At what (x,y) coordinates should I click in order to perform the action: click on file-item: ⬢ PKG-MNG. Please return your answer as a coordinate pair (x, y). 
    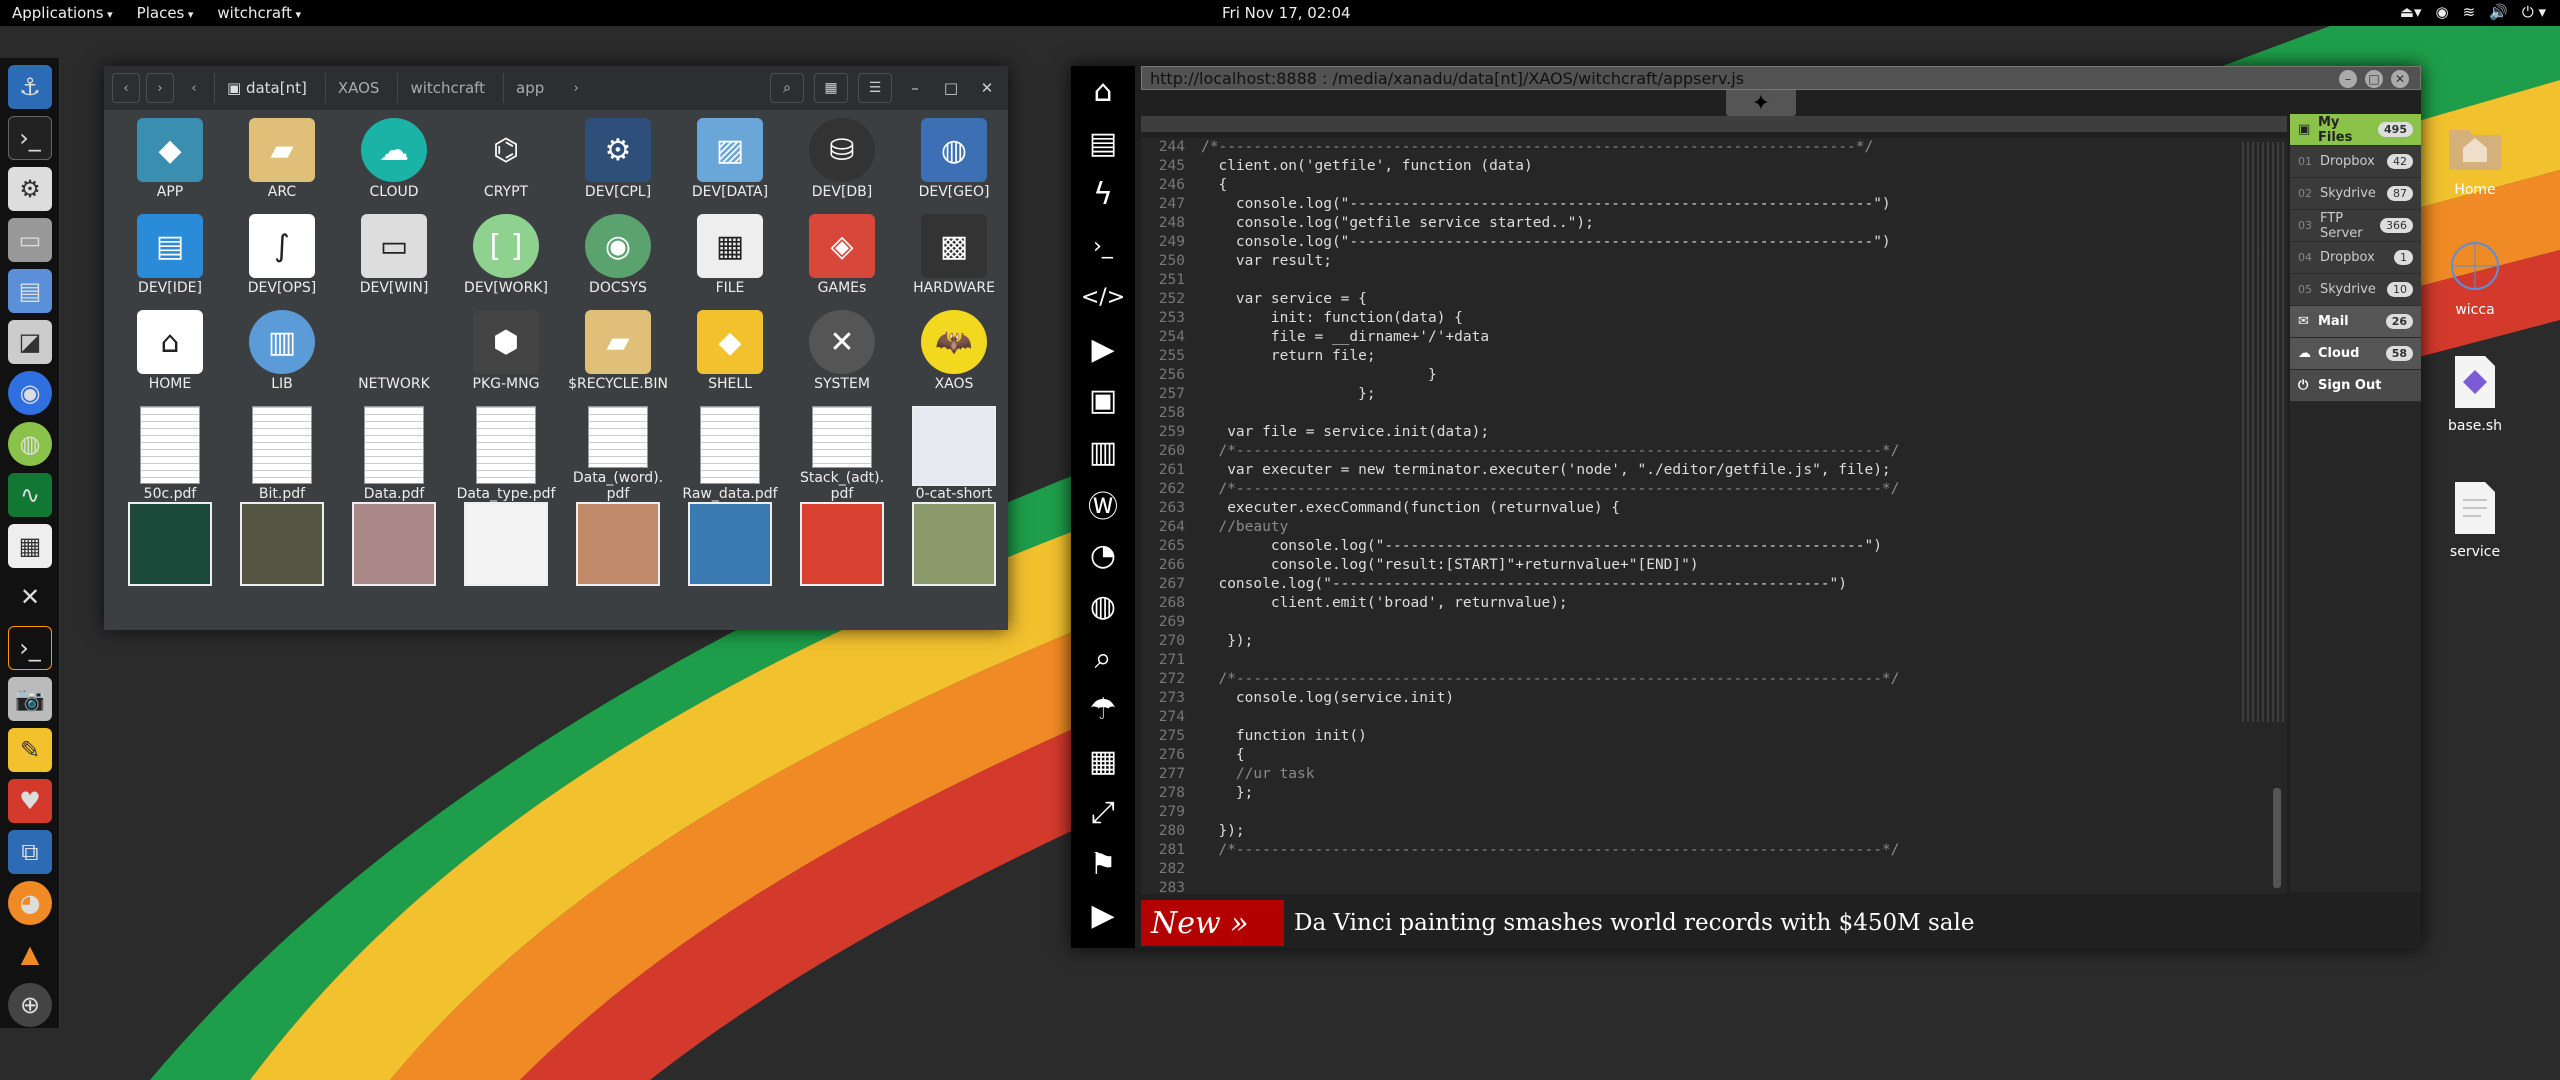
    Looking at the image, I should click on (506, 358).